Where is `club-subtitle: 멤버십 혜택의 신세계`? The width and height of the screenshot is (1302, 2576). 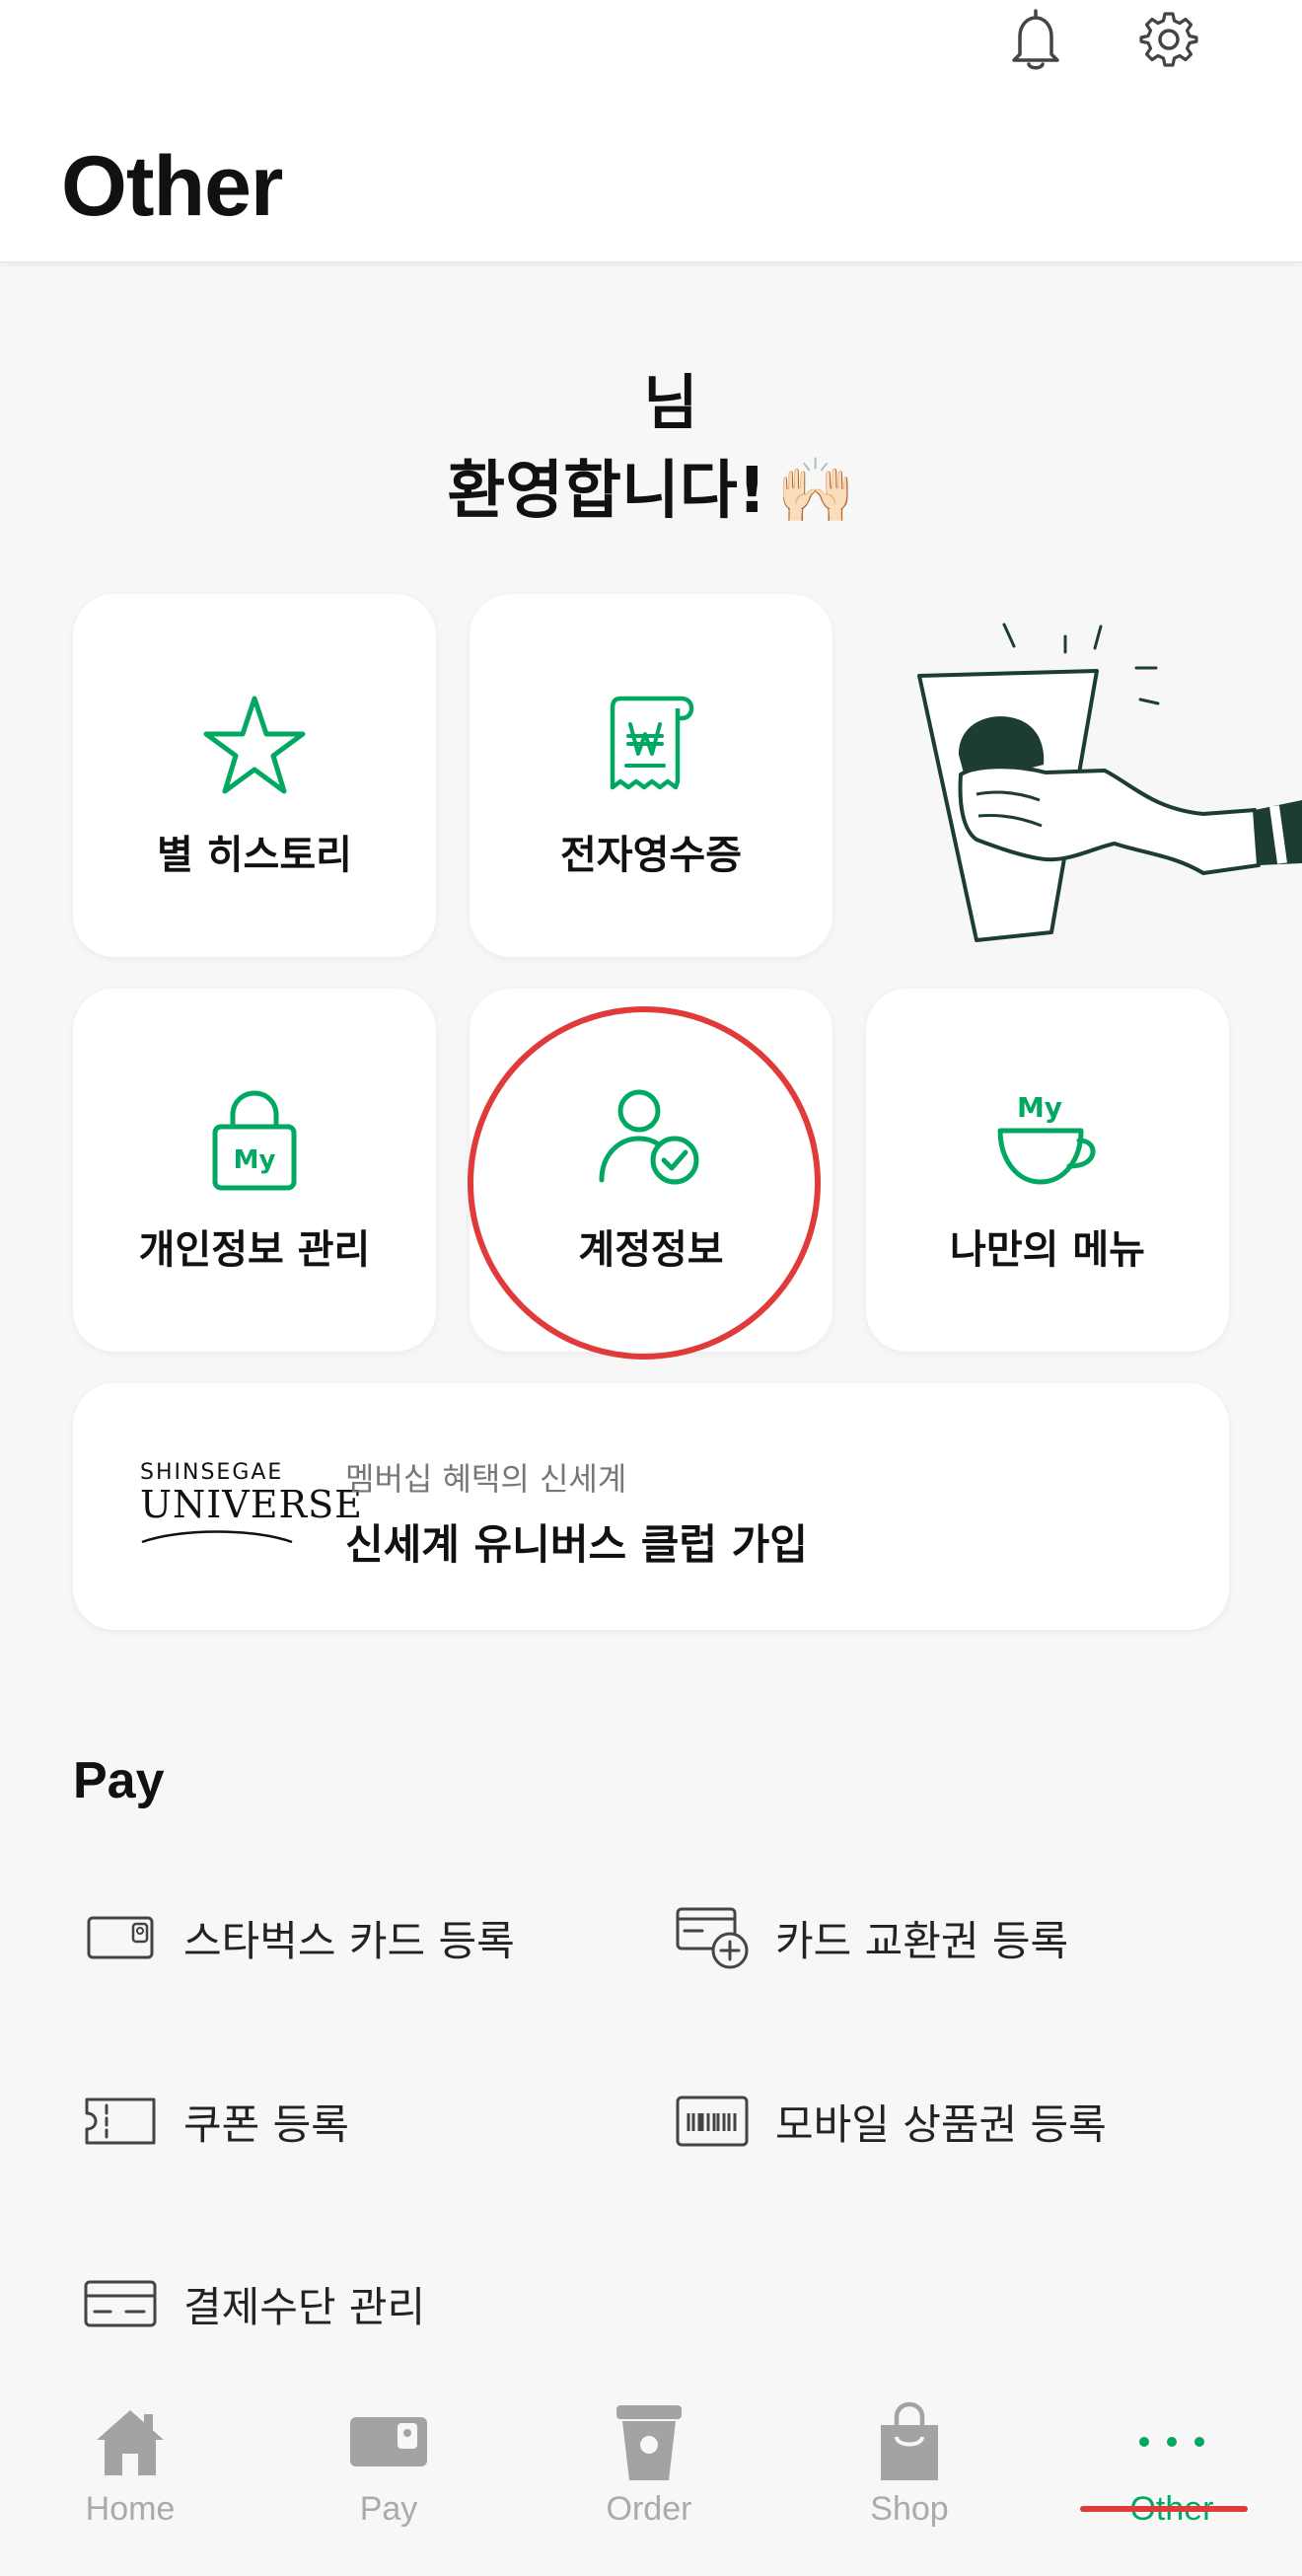
club-subtitle: 멤버십 혜택의 신세계 is located at coordinates (486, 1479).